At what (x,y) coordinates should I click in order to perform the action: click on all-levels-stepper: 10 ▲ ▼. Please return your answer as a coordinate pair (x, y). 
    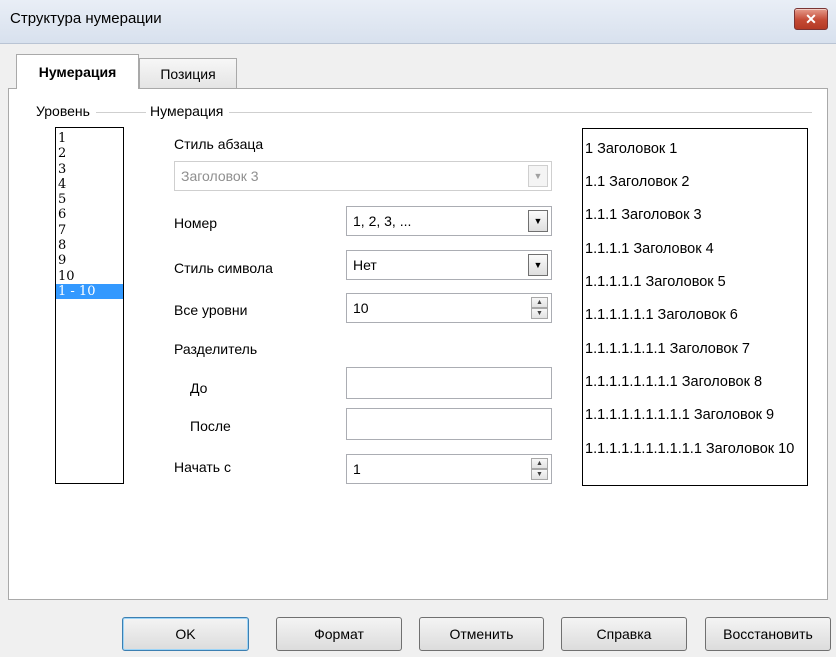
    Looking at the image, I should click on (449, 308).